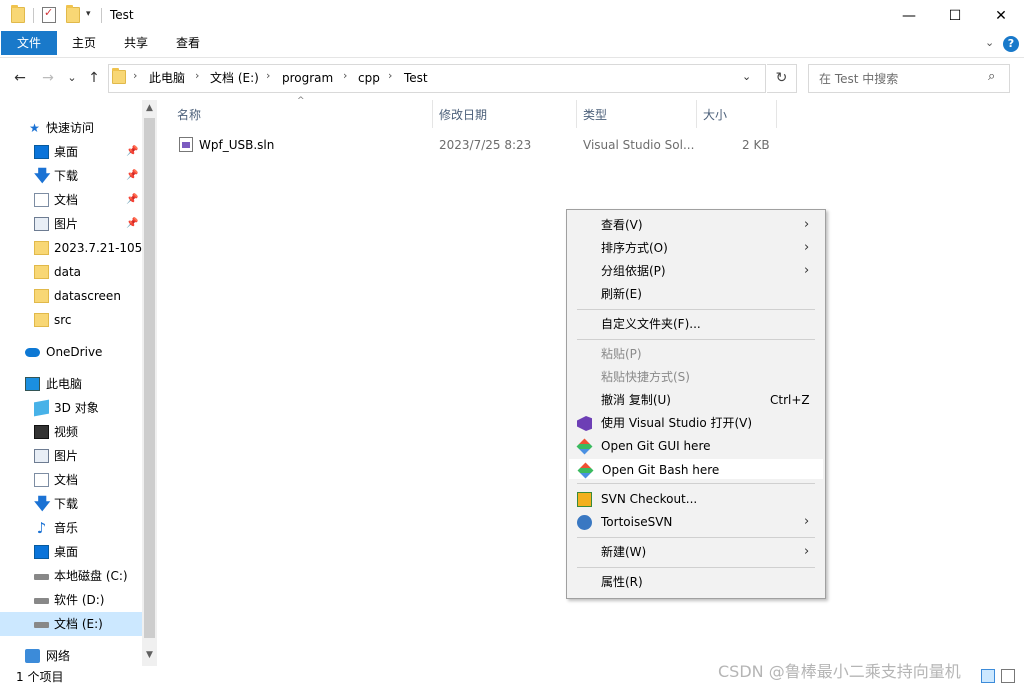 This screenshot has height=688, width=1024. Describe the element at coordinates (909, 15) in the screenshot. I see `minimize-button: —` at that location.